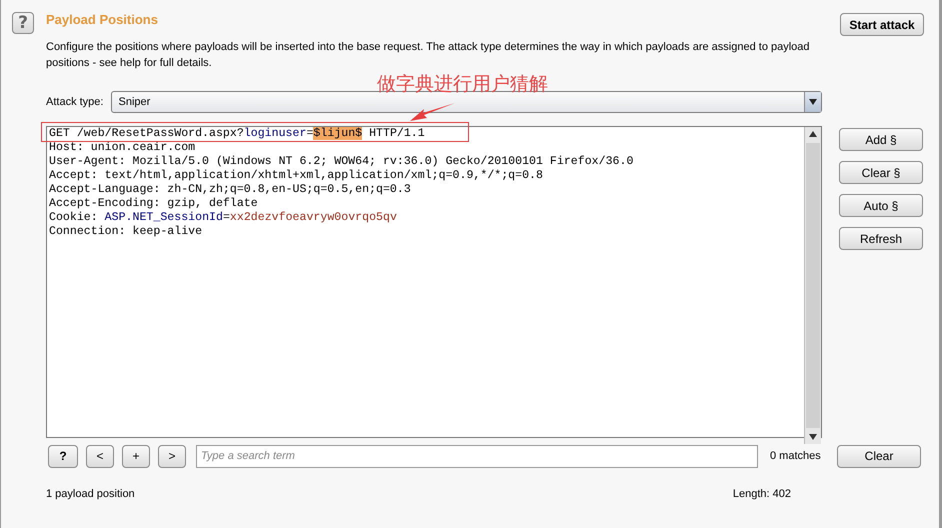 Image resolution: width=942 pixels, height=528 pixels. What do you see at coordinates (75, 102) in the screenshot?
I see `attack-type-label: Attack type:` at bounding box center [75, 102].